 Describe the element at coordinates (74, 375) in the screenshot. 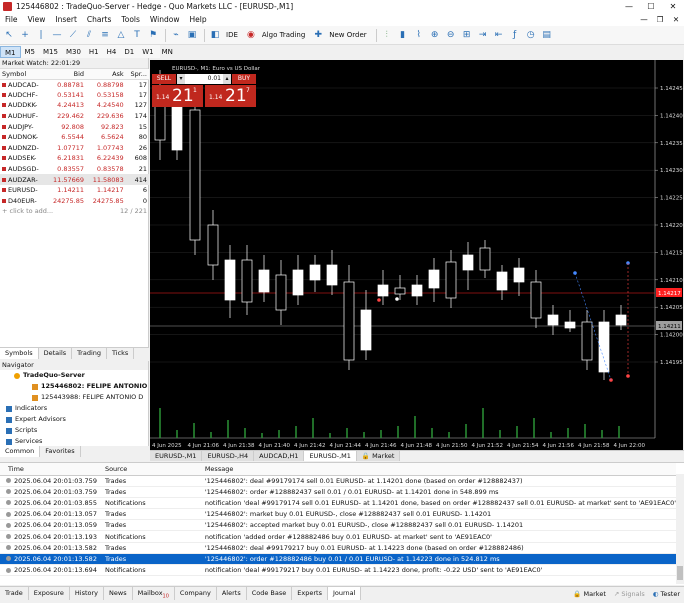

I see `nav-server: TradeQuo-Server` at that location.